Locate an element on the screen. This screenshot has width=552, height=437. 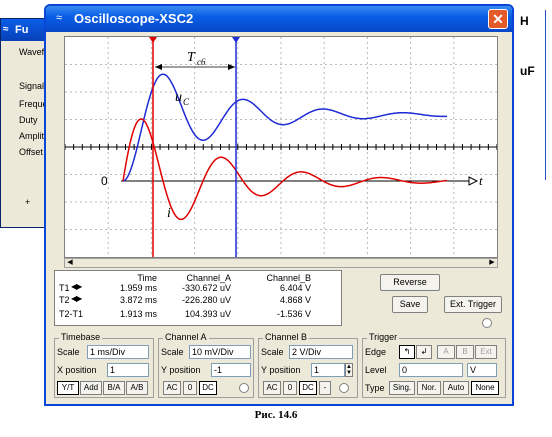
channel-a-scale-label: Scale is located at coordinates (172, 352).